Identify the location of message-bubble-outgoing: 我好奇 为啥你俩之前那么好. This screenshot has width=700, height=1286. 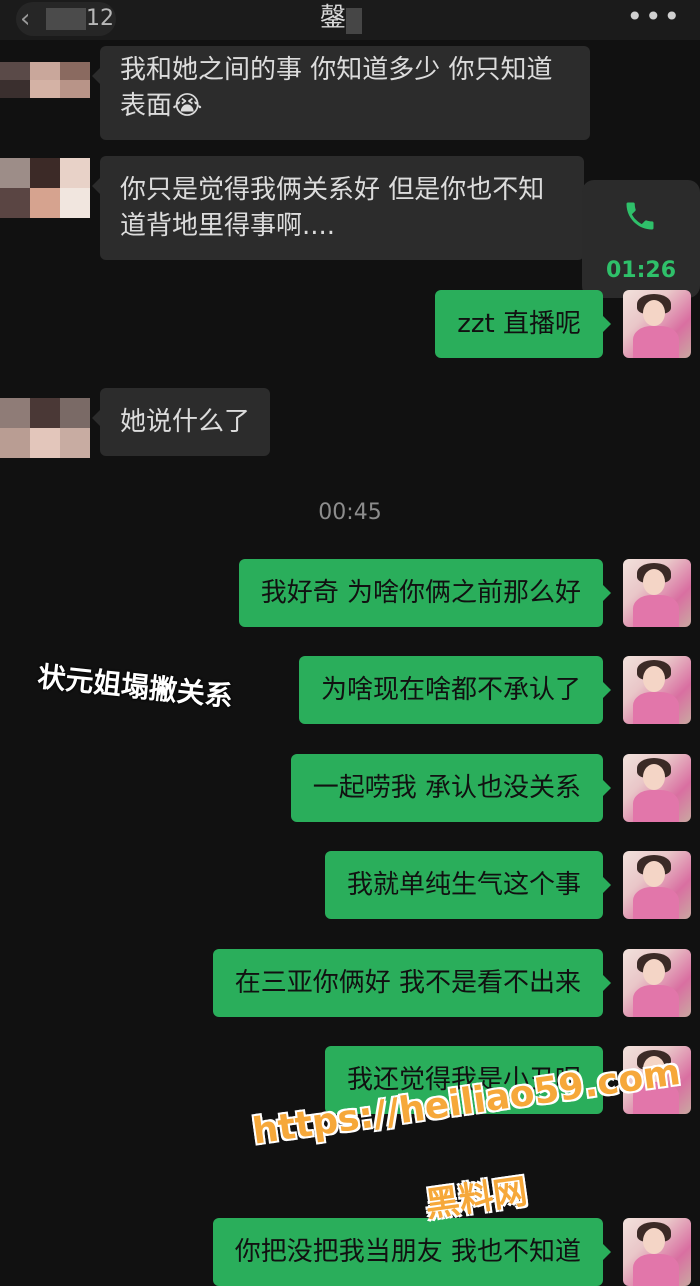
(425, 593).